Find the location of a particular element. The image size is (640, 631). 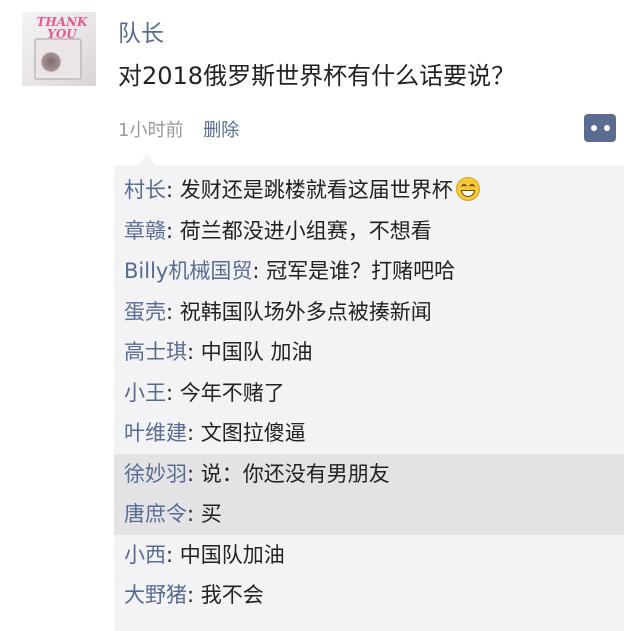

post-meta: 1小时前 删除 is located at coordinates (178, 129).